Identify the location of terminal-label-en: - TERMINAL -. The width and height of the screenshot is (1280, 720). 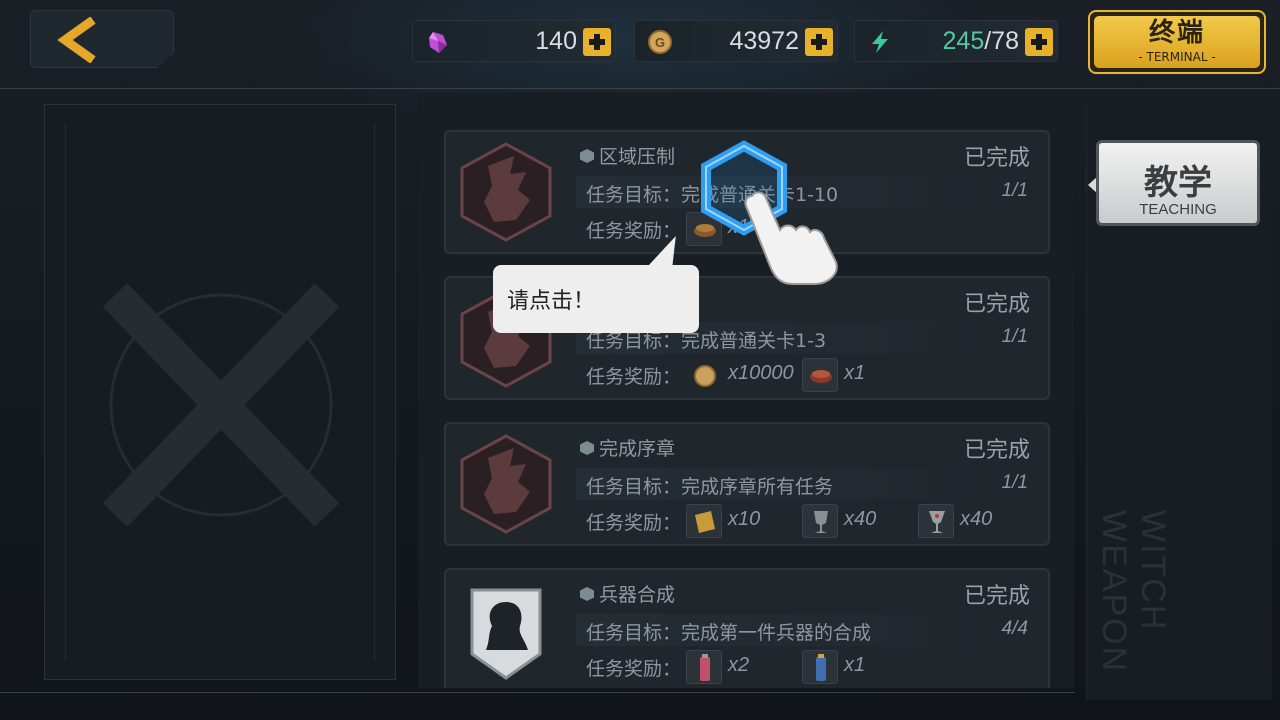
(1177, 57).